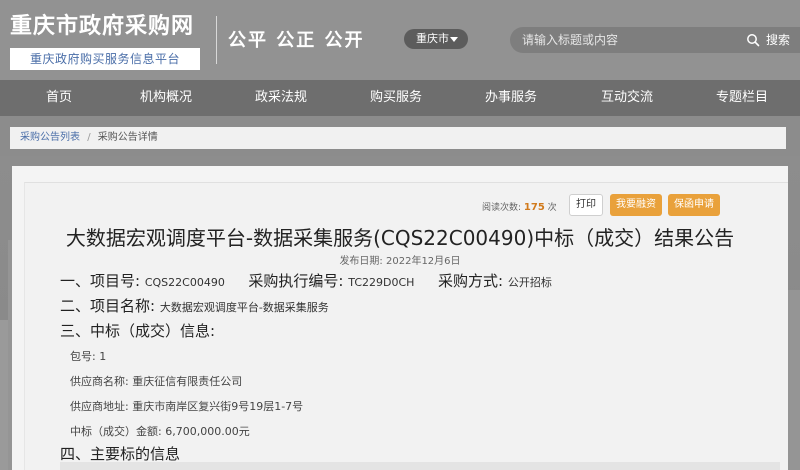 The image size is (800, 470). Describe the element at coordinates (627, 98) in the screenshot. I see `nav-item-interaction: 互动交流` at that location.